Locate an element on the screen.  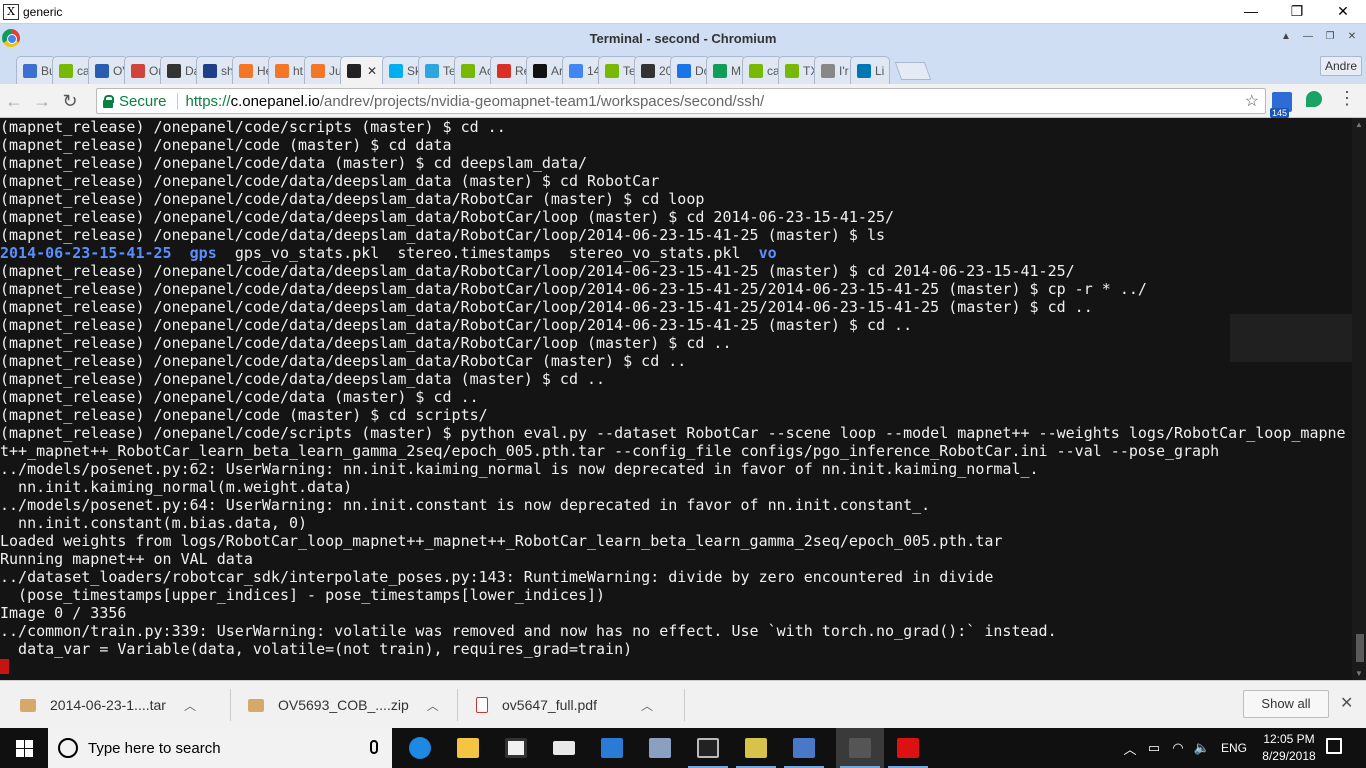
scrollbar-thumb is located at coordinates (1360, 648).